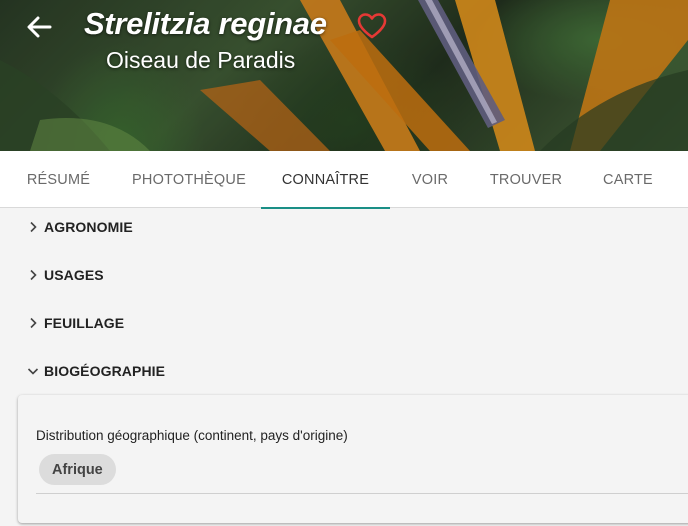 The height and width of the screenshot is (526, 688). I want to click on tab-phototheque: PHOTOTHÈQUE, so click(189, 179).